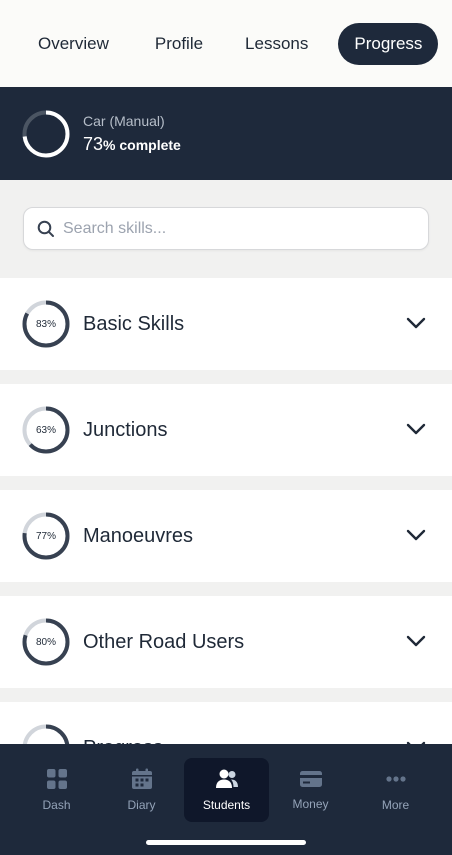 The height and width of the screenshot is (855, 452). What do you see at coordinates (56, 779) in the screenshot?
I see `dashboard-icon` at bounding box center [56, 779].